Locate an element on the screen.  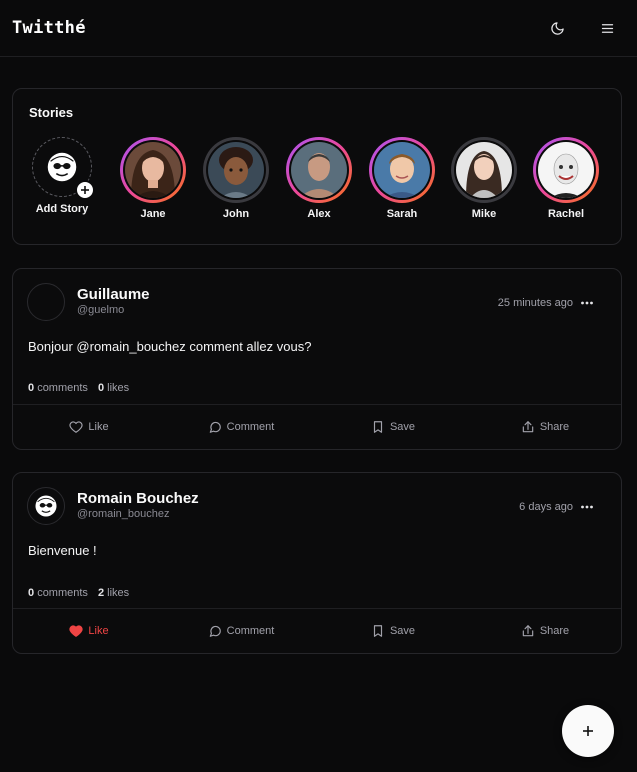
likes-count: 2 likes is located at coordinates (113, 593).